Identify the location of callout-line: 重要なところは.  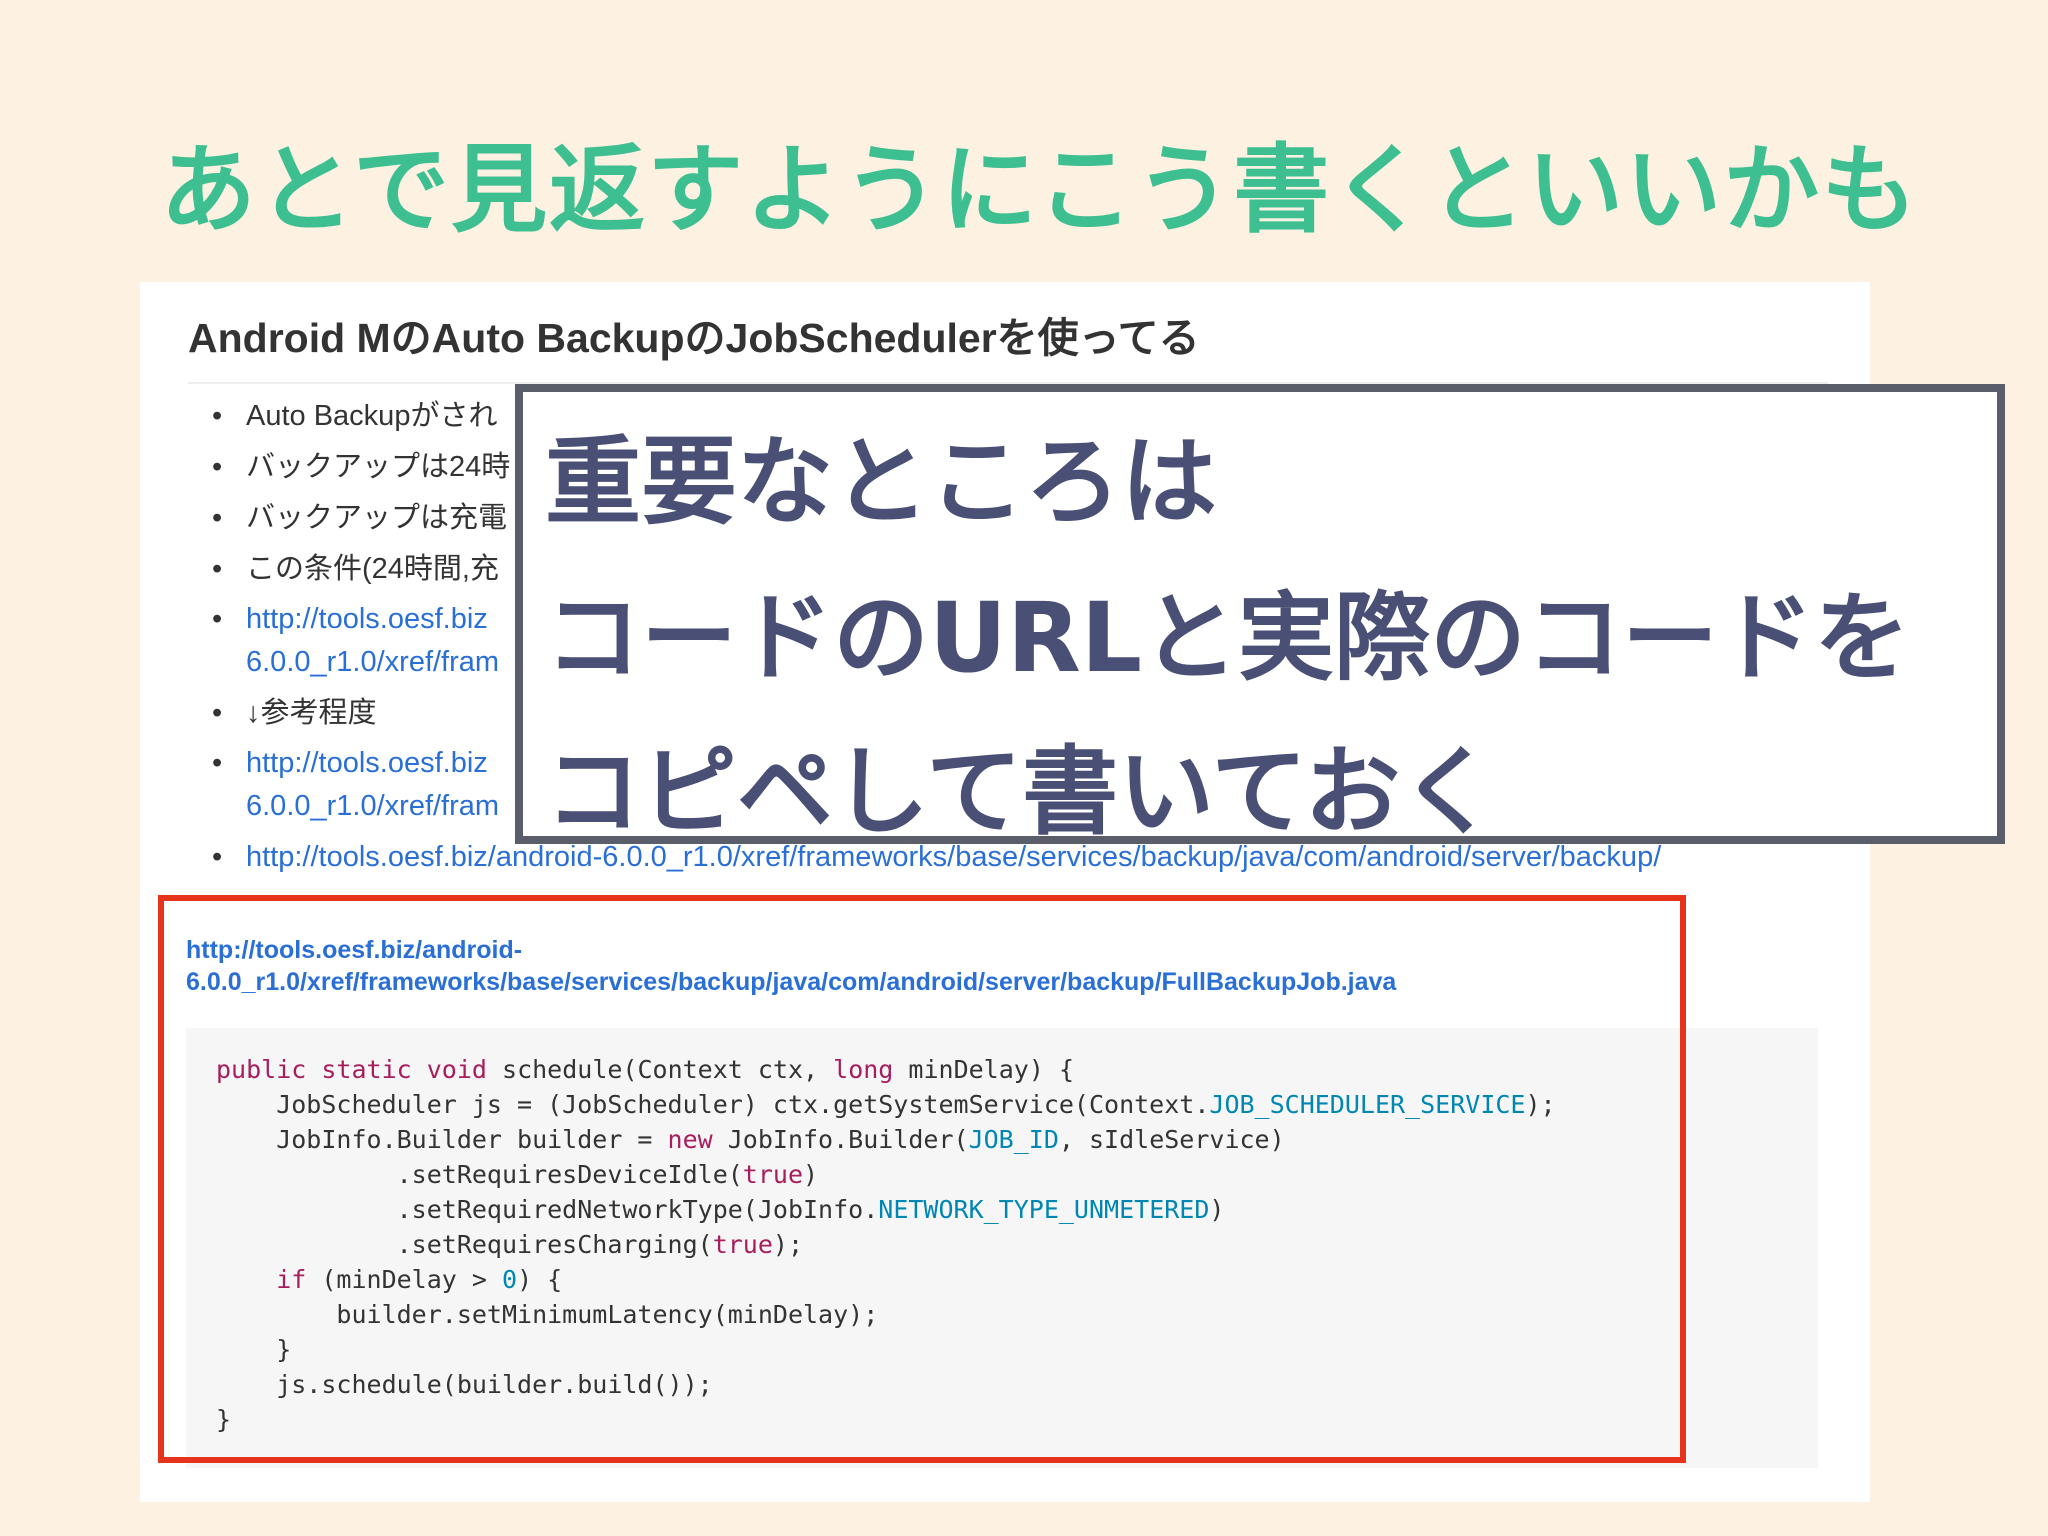
(881, 482).